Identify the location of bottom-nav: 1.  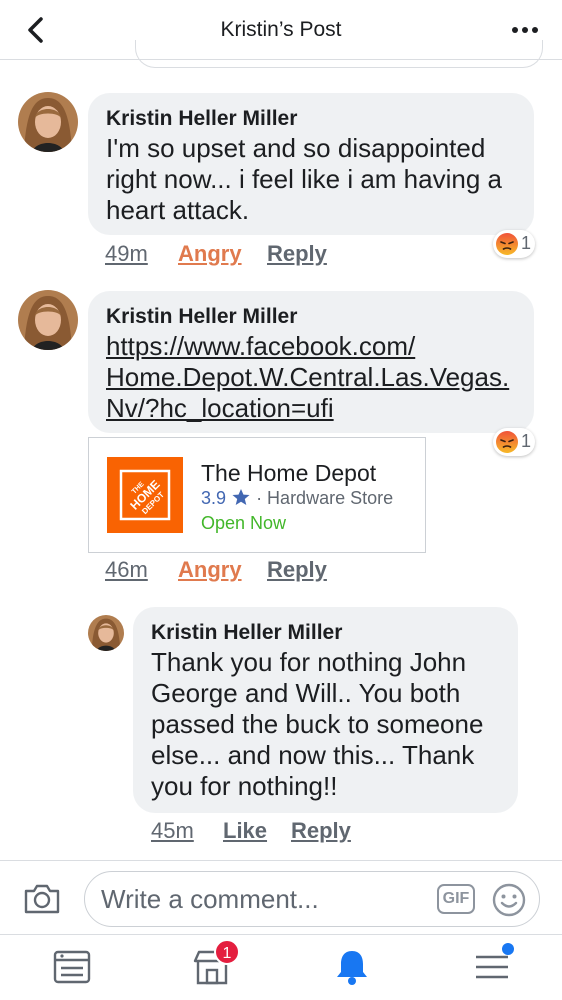
(281, 967).